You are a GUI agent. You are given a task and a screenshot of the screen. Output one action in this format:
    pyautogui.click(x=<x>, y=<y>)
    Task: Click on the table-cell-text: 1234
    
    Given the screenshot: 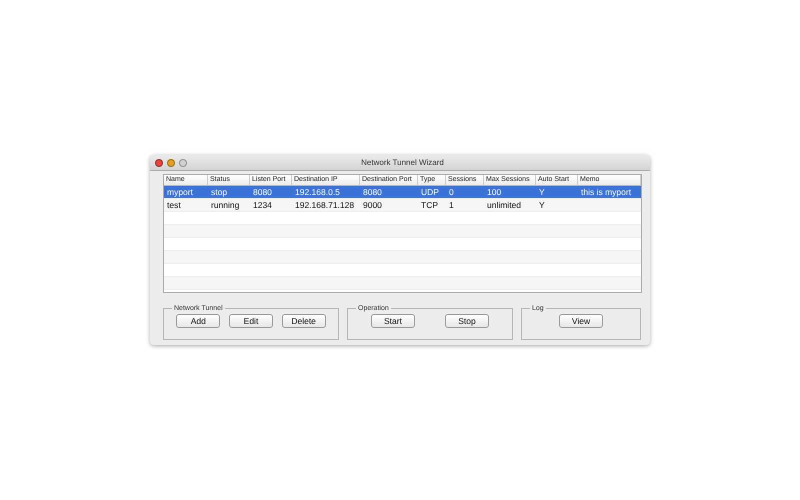 What is the action you would take?
    pyautogui.click(x=262, y=205)
    